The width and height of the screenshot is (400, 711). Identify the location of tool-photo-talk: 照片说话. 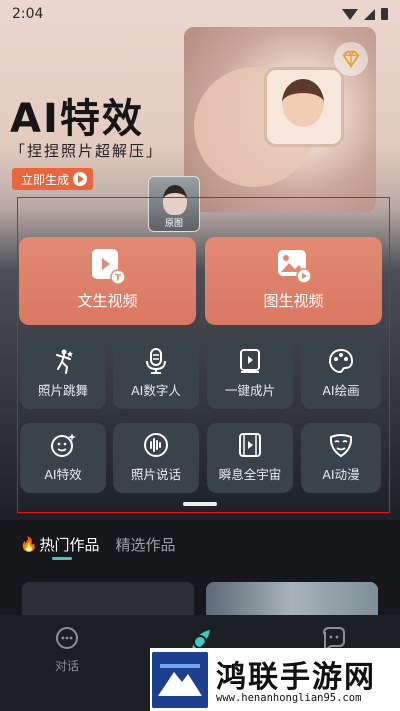
(156, 458).